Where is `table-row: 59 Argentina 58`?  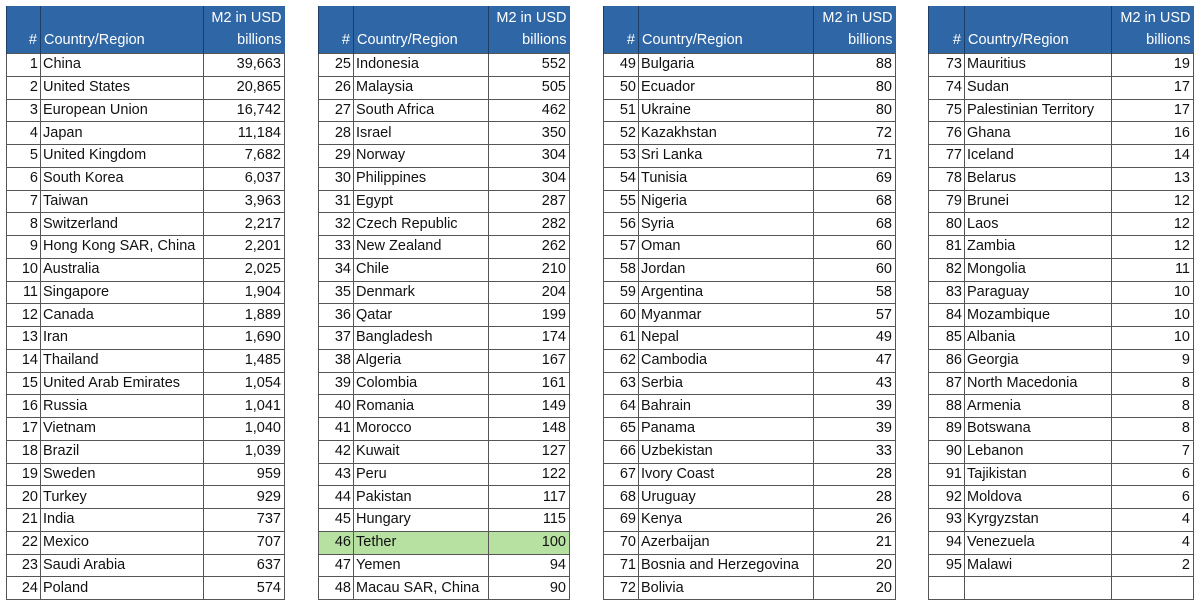
table-row: 59 Argentina 58 is located at coordinates (749, 292).